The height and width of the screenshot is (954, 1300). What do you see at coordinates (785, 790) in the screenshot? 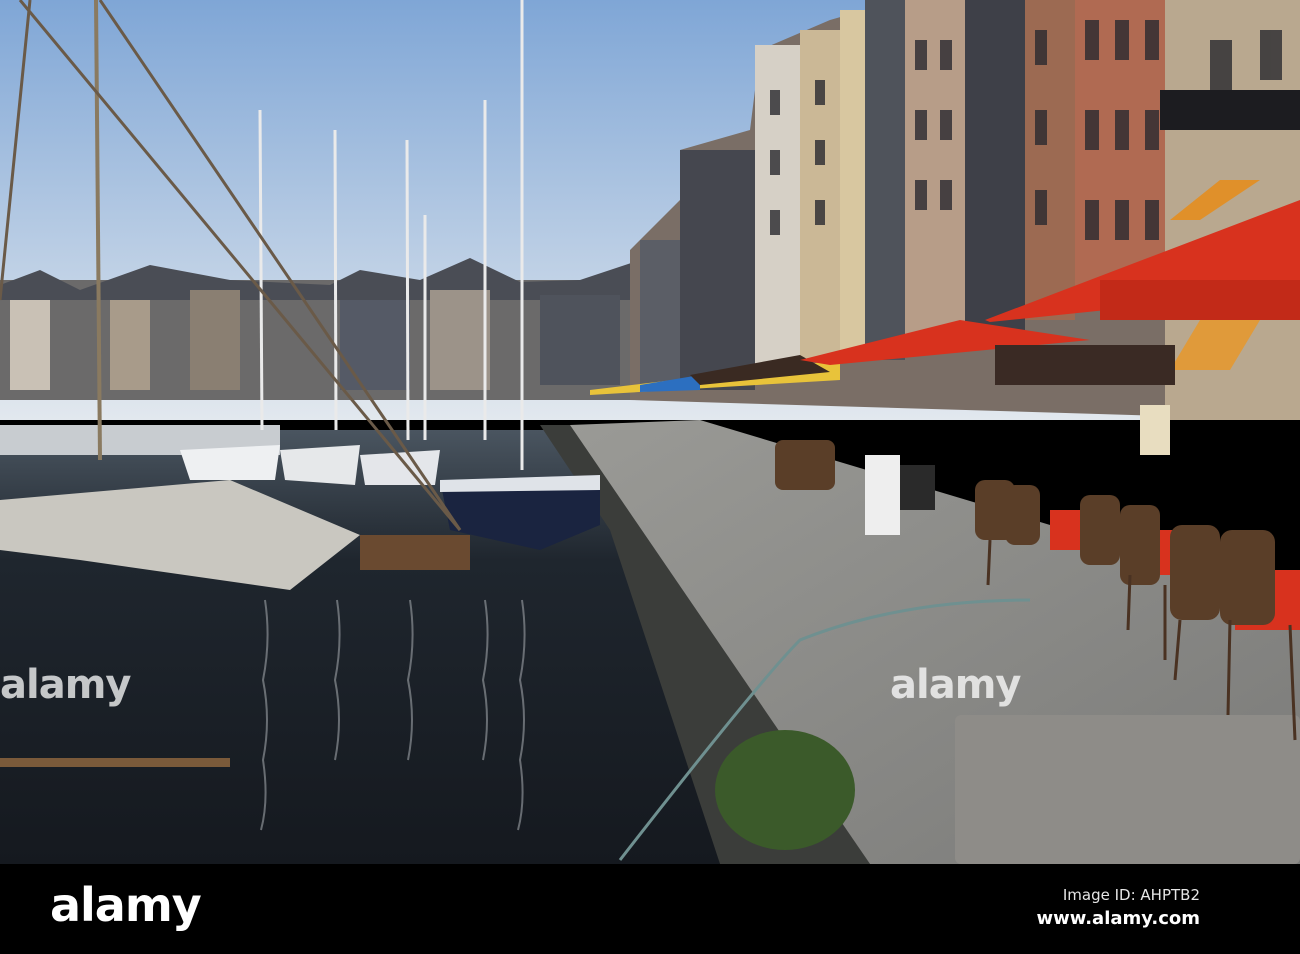
I see `wall-plants` at bounding box center [785, 790].